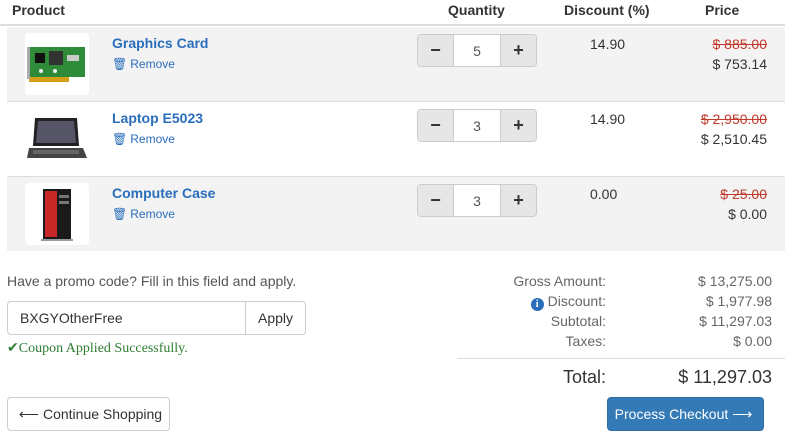 The image size is (785, 446). I want to click on original-price: $ 2,950.00, so click(733, 119).